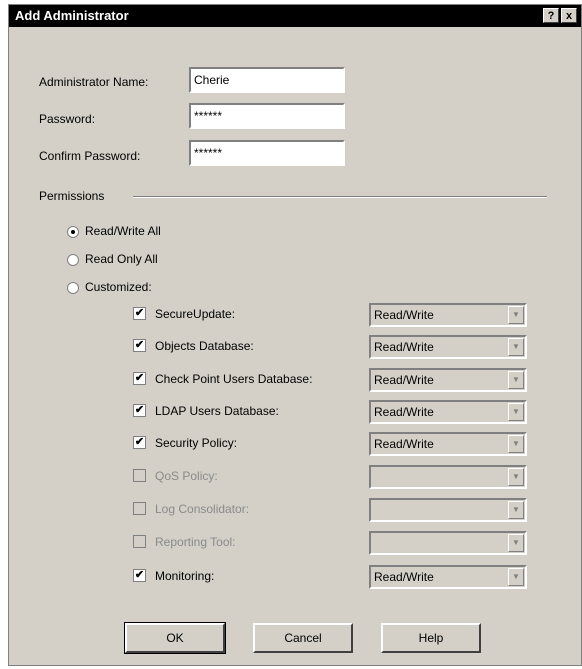  What do you see at coordinates (195, 542) in the screenshot?
I see `reporting-tool-label: Reporting Tool:` at bounding box center [195, 542].